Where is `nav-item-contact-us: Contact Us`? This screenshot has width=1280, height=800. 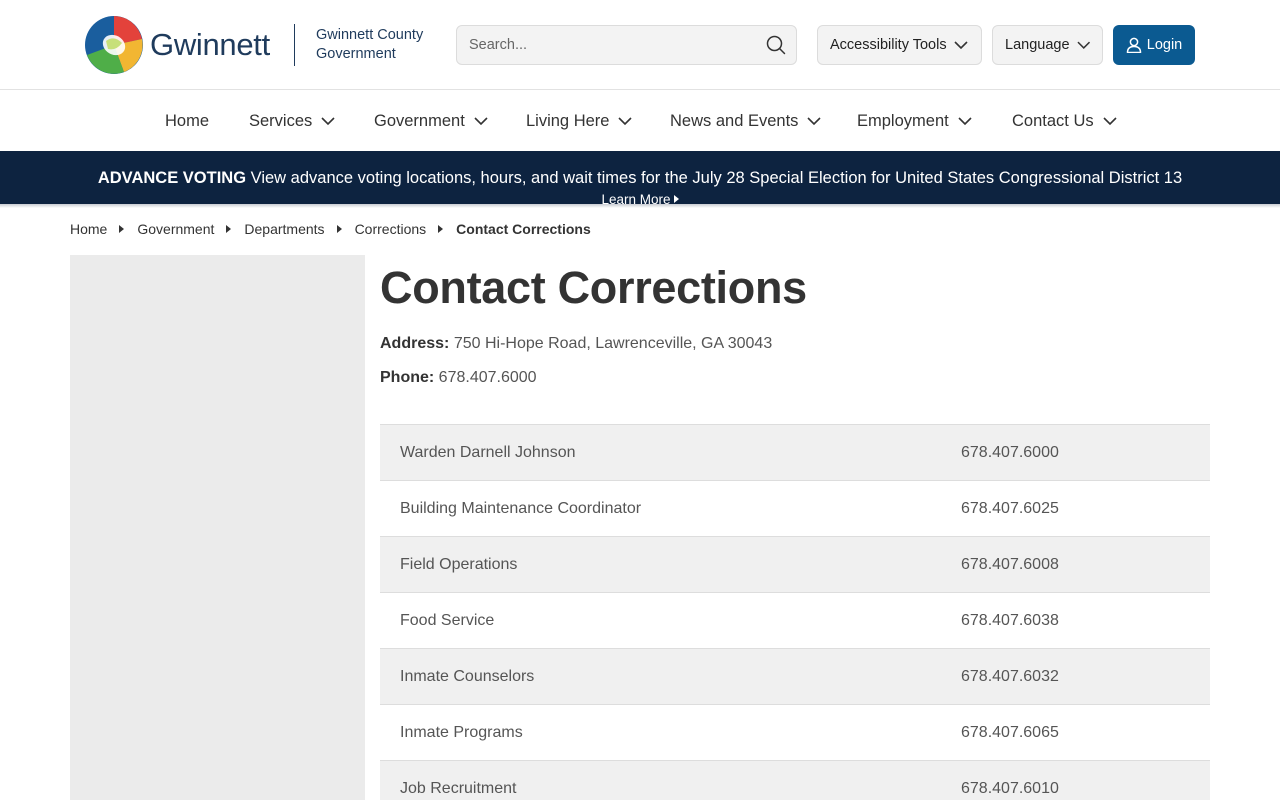 nav-item-contact-us: Contact Us is located at coordinates (1064, 121).